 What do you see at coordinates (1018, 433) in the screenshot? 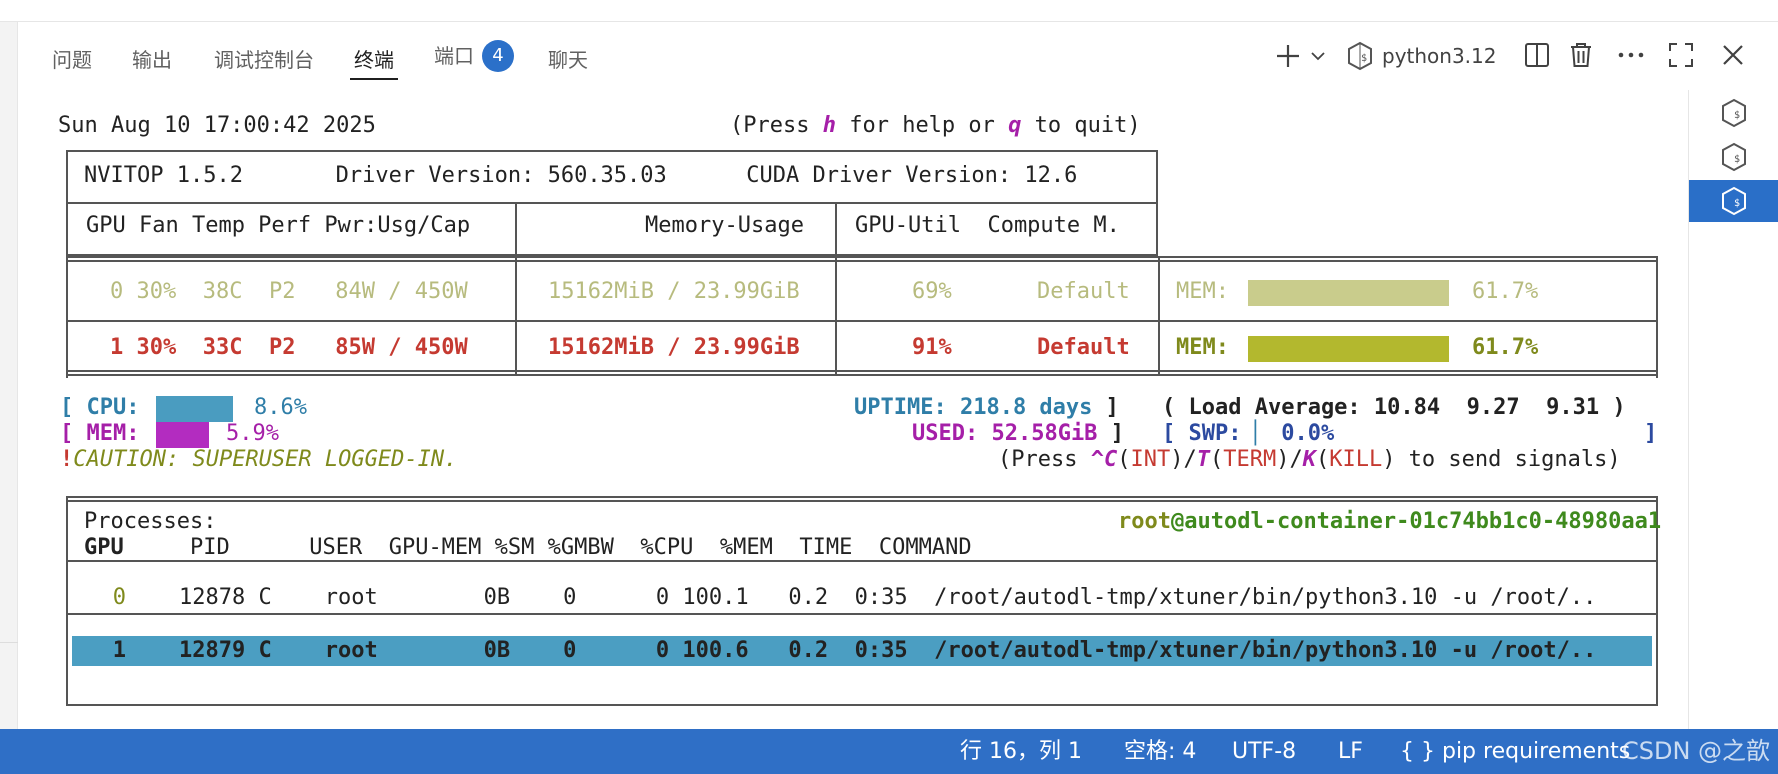
I see `host-mem-used: USED: 52.58GiB ]` at bounding box center [1018, 433].